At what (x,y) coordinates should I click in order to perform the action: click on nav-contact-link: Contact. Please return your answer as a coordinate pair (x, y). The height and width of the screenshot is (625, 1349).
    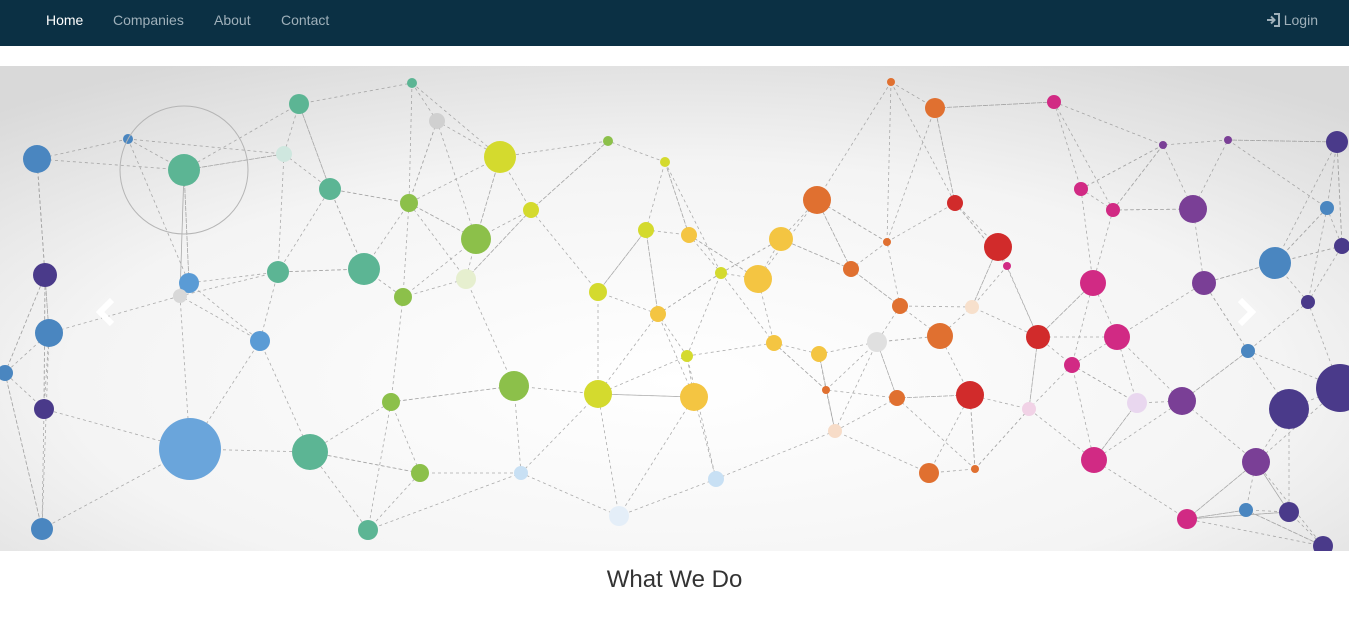
    Looking at the image, I should click on (305, 20).